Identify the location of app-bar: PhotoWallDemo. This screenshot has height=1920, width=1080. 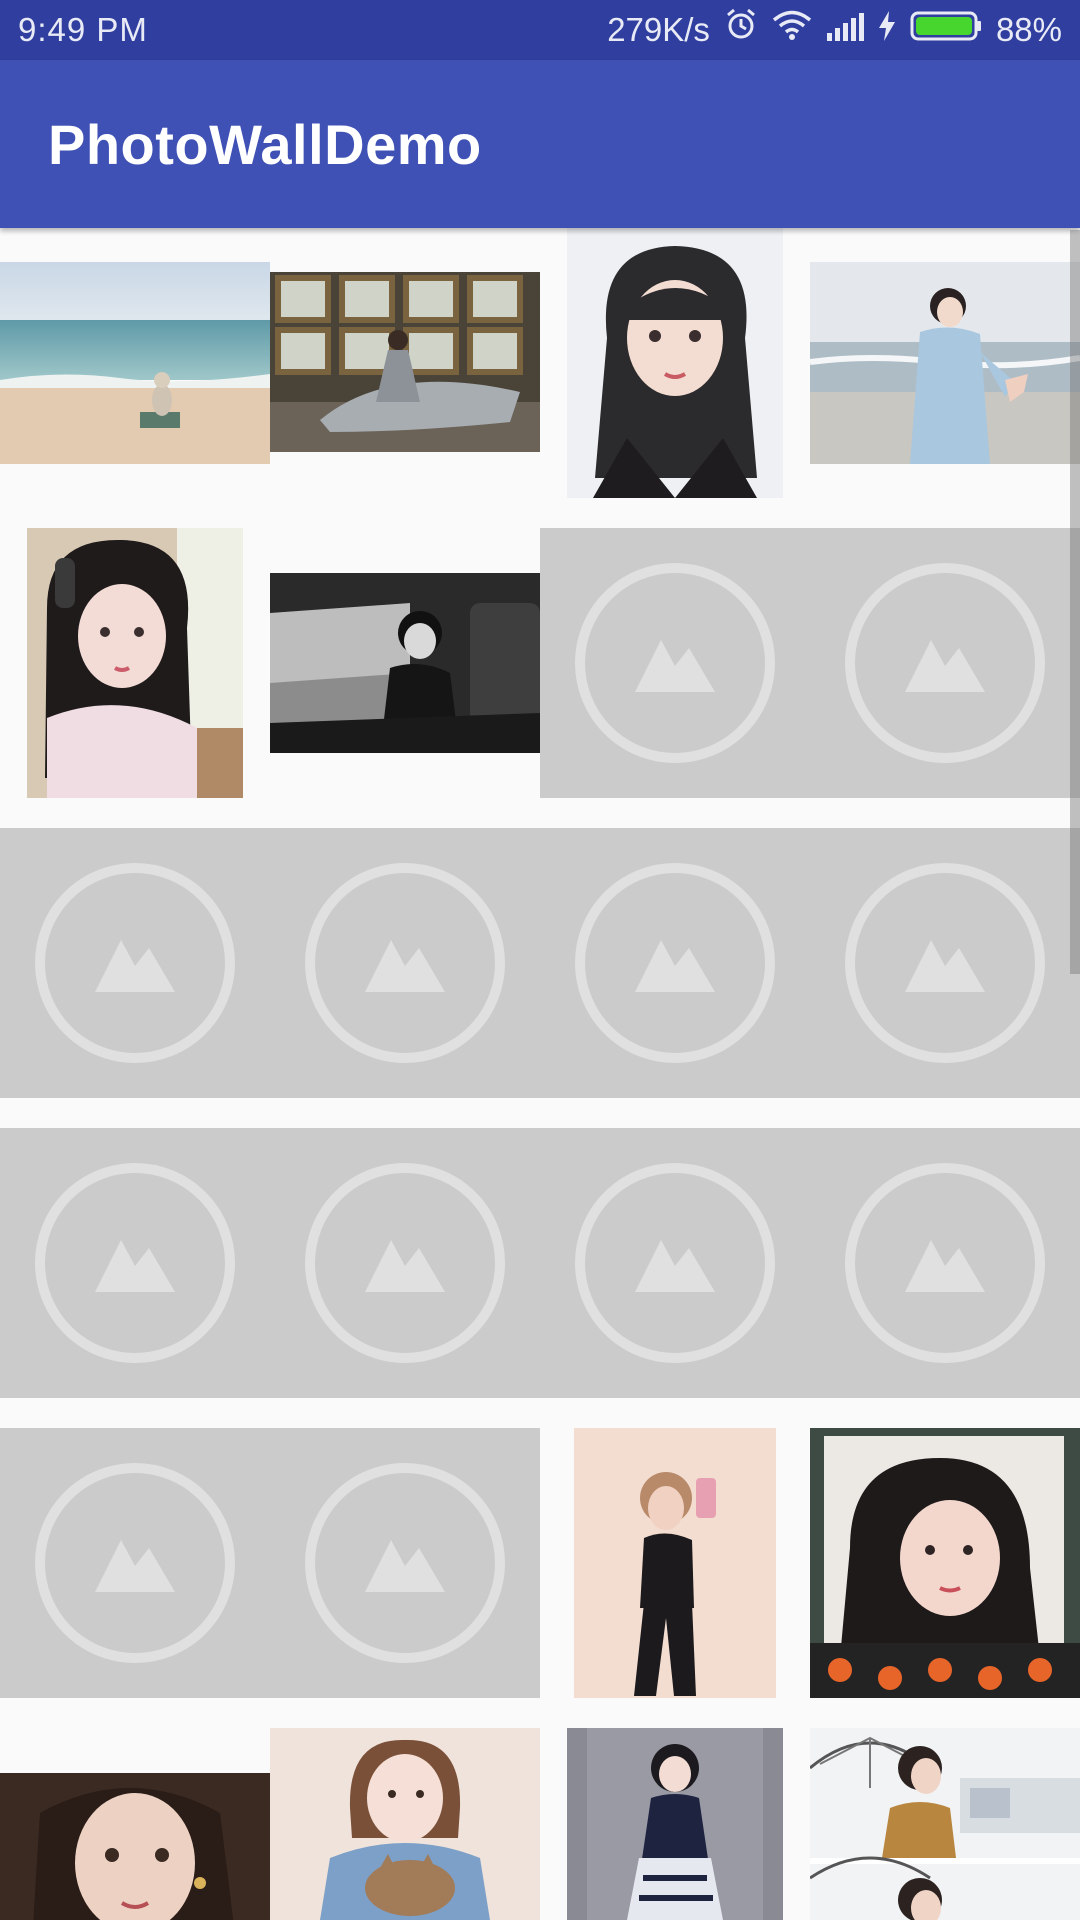
(540, 144).